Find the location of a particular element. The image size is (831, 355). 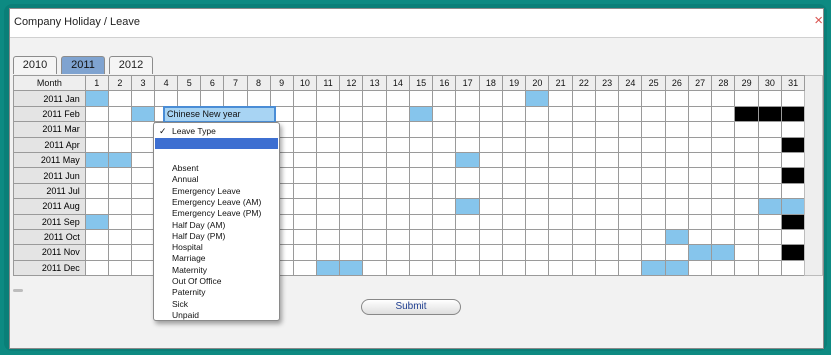

dropdown-option: Marriage is located at coordinates (216, 258).